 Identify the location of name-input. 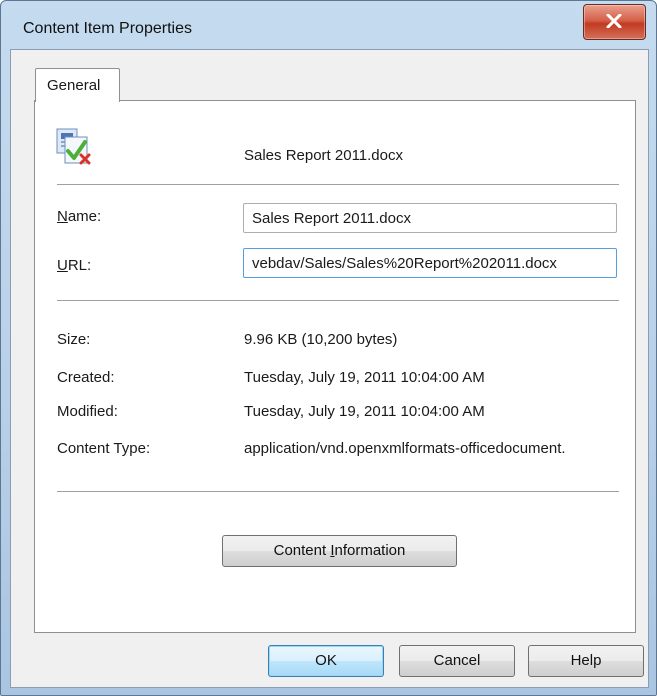
(430, 218).